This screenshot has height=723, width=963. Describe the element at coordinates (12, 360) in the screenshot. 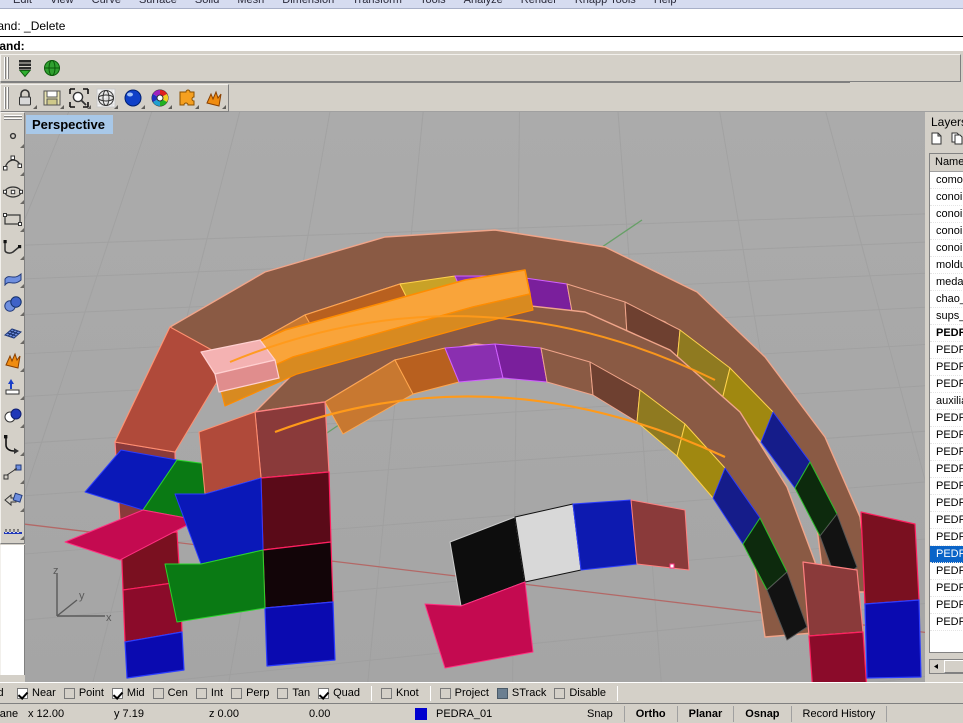

I see `explode-star-icon` at that location.